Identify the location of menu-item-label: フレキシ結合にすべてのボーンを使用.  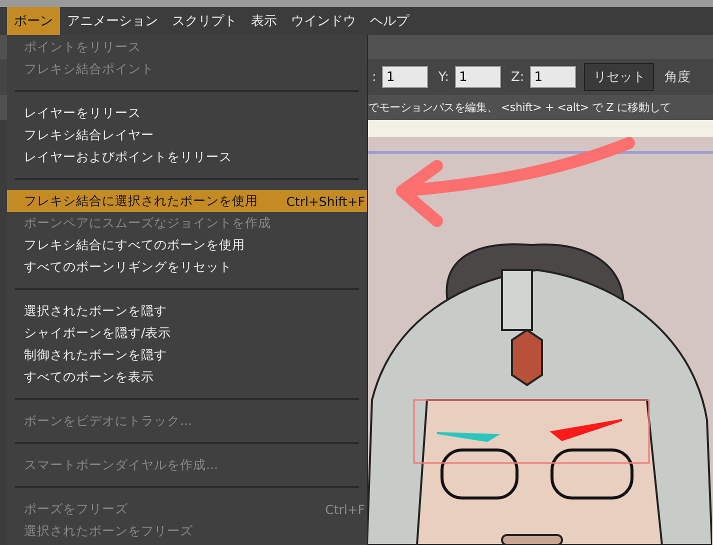
(134, 245).